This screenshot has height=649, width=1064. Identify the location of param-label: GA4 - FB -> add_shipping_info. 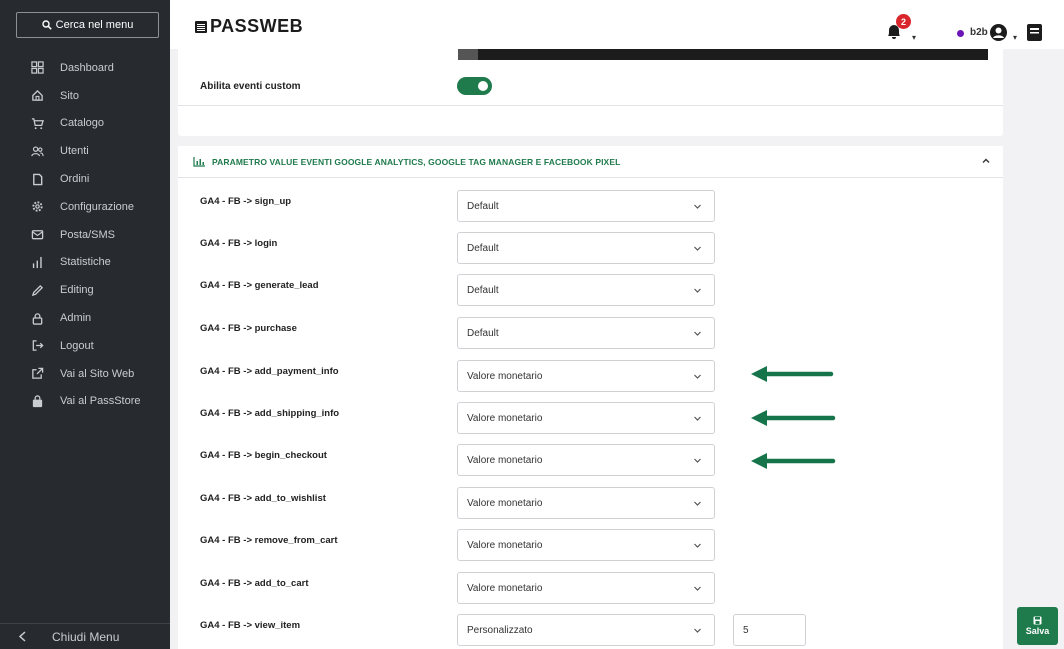
(270, 413).